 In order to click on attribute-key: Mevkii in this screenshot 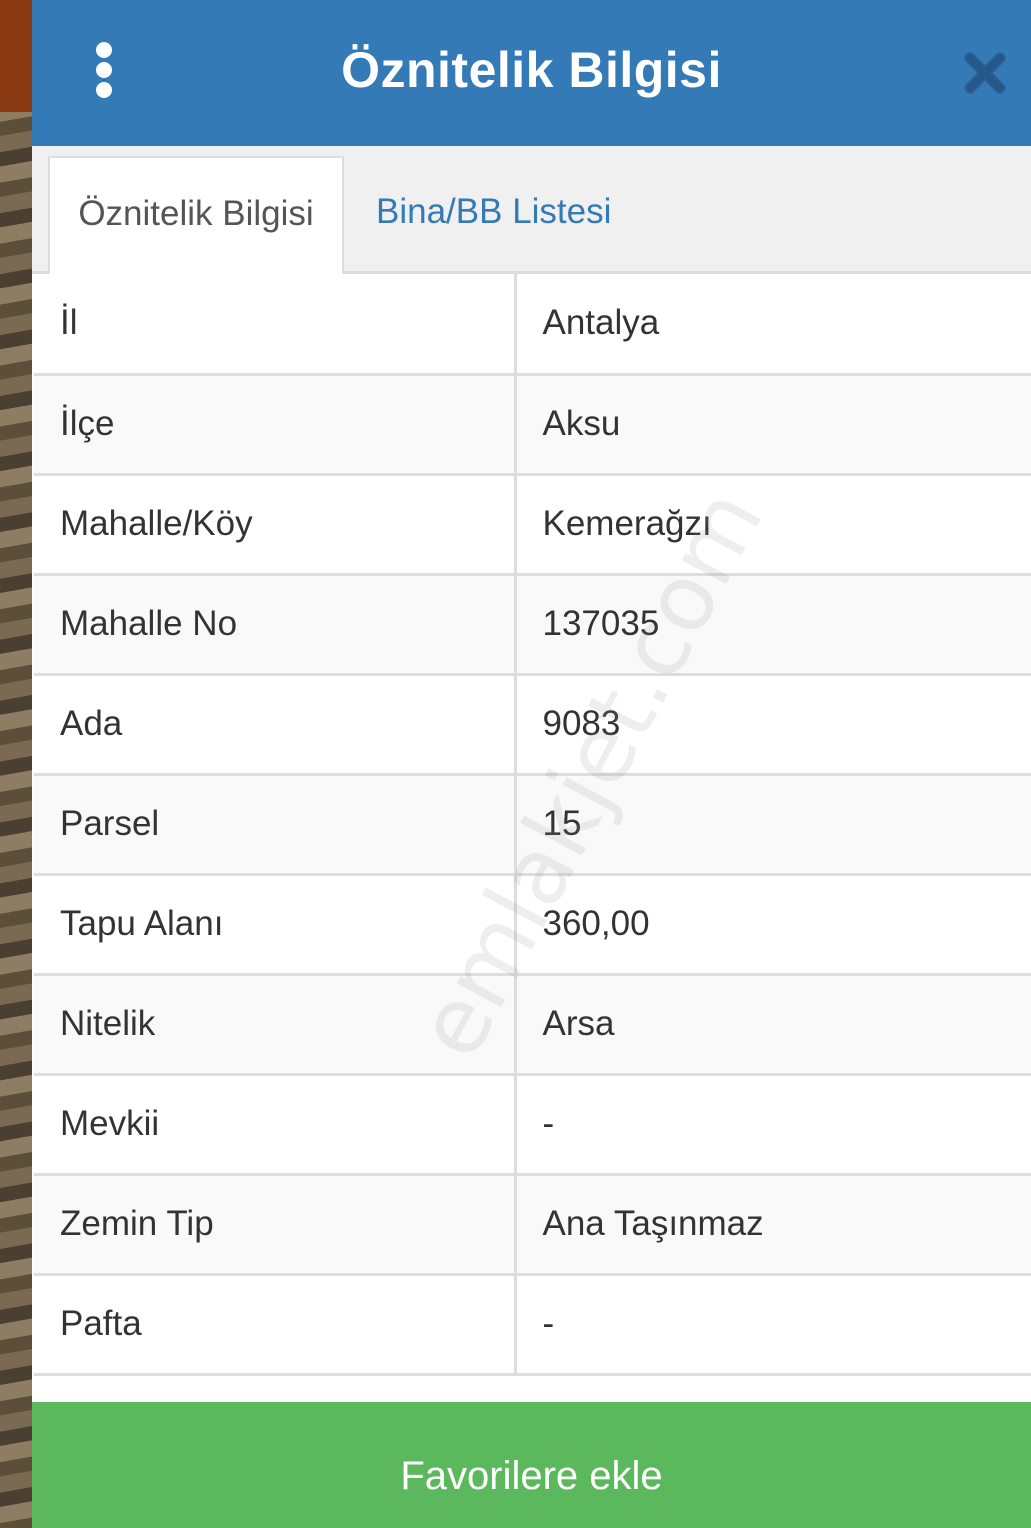, I will do `click(275, 1124)`.